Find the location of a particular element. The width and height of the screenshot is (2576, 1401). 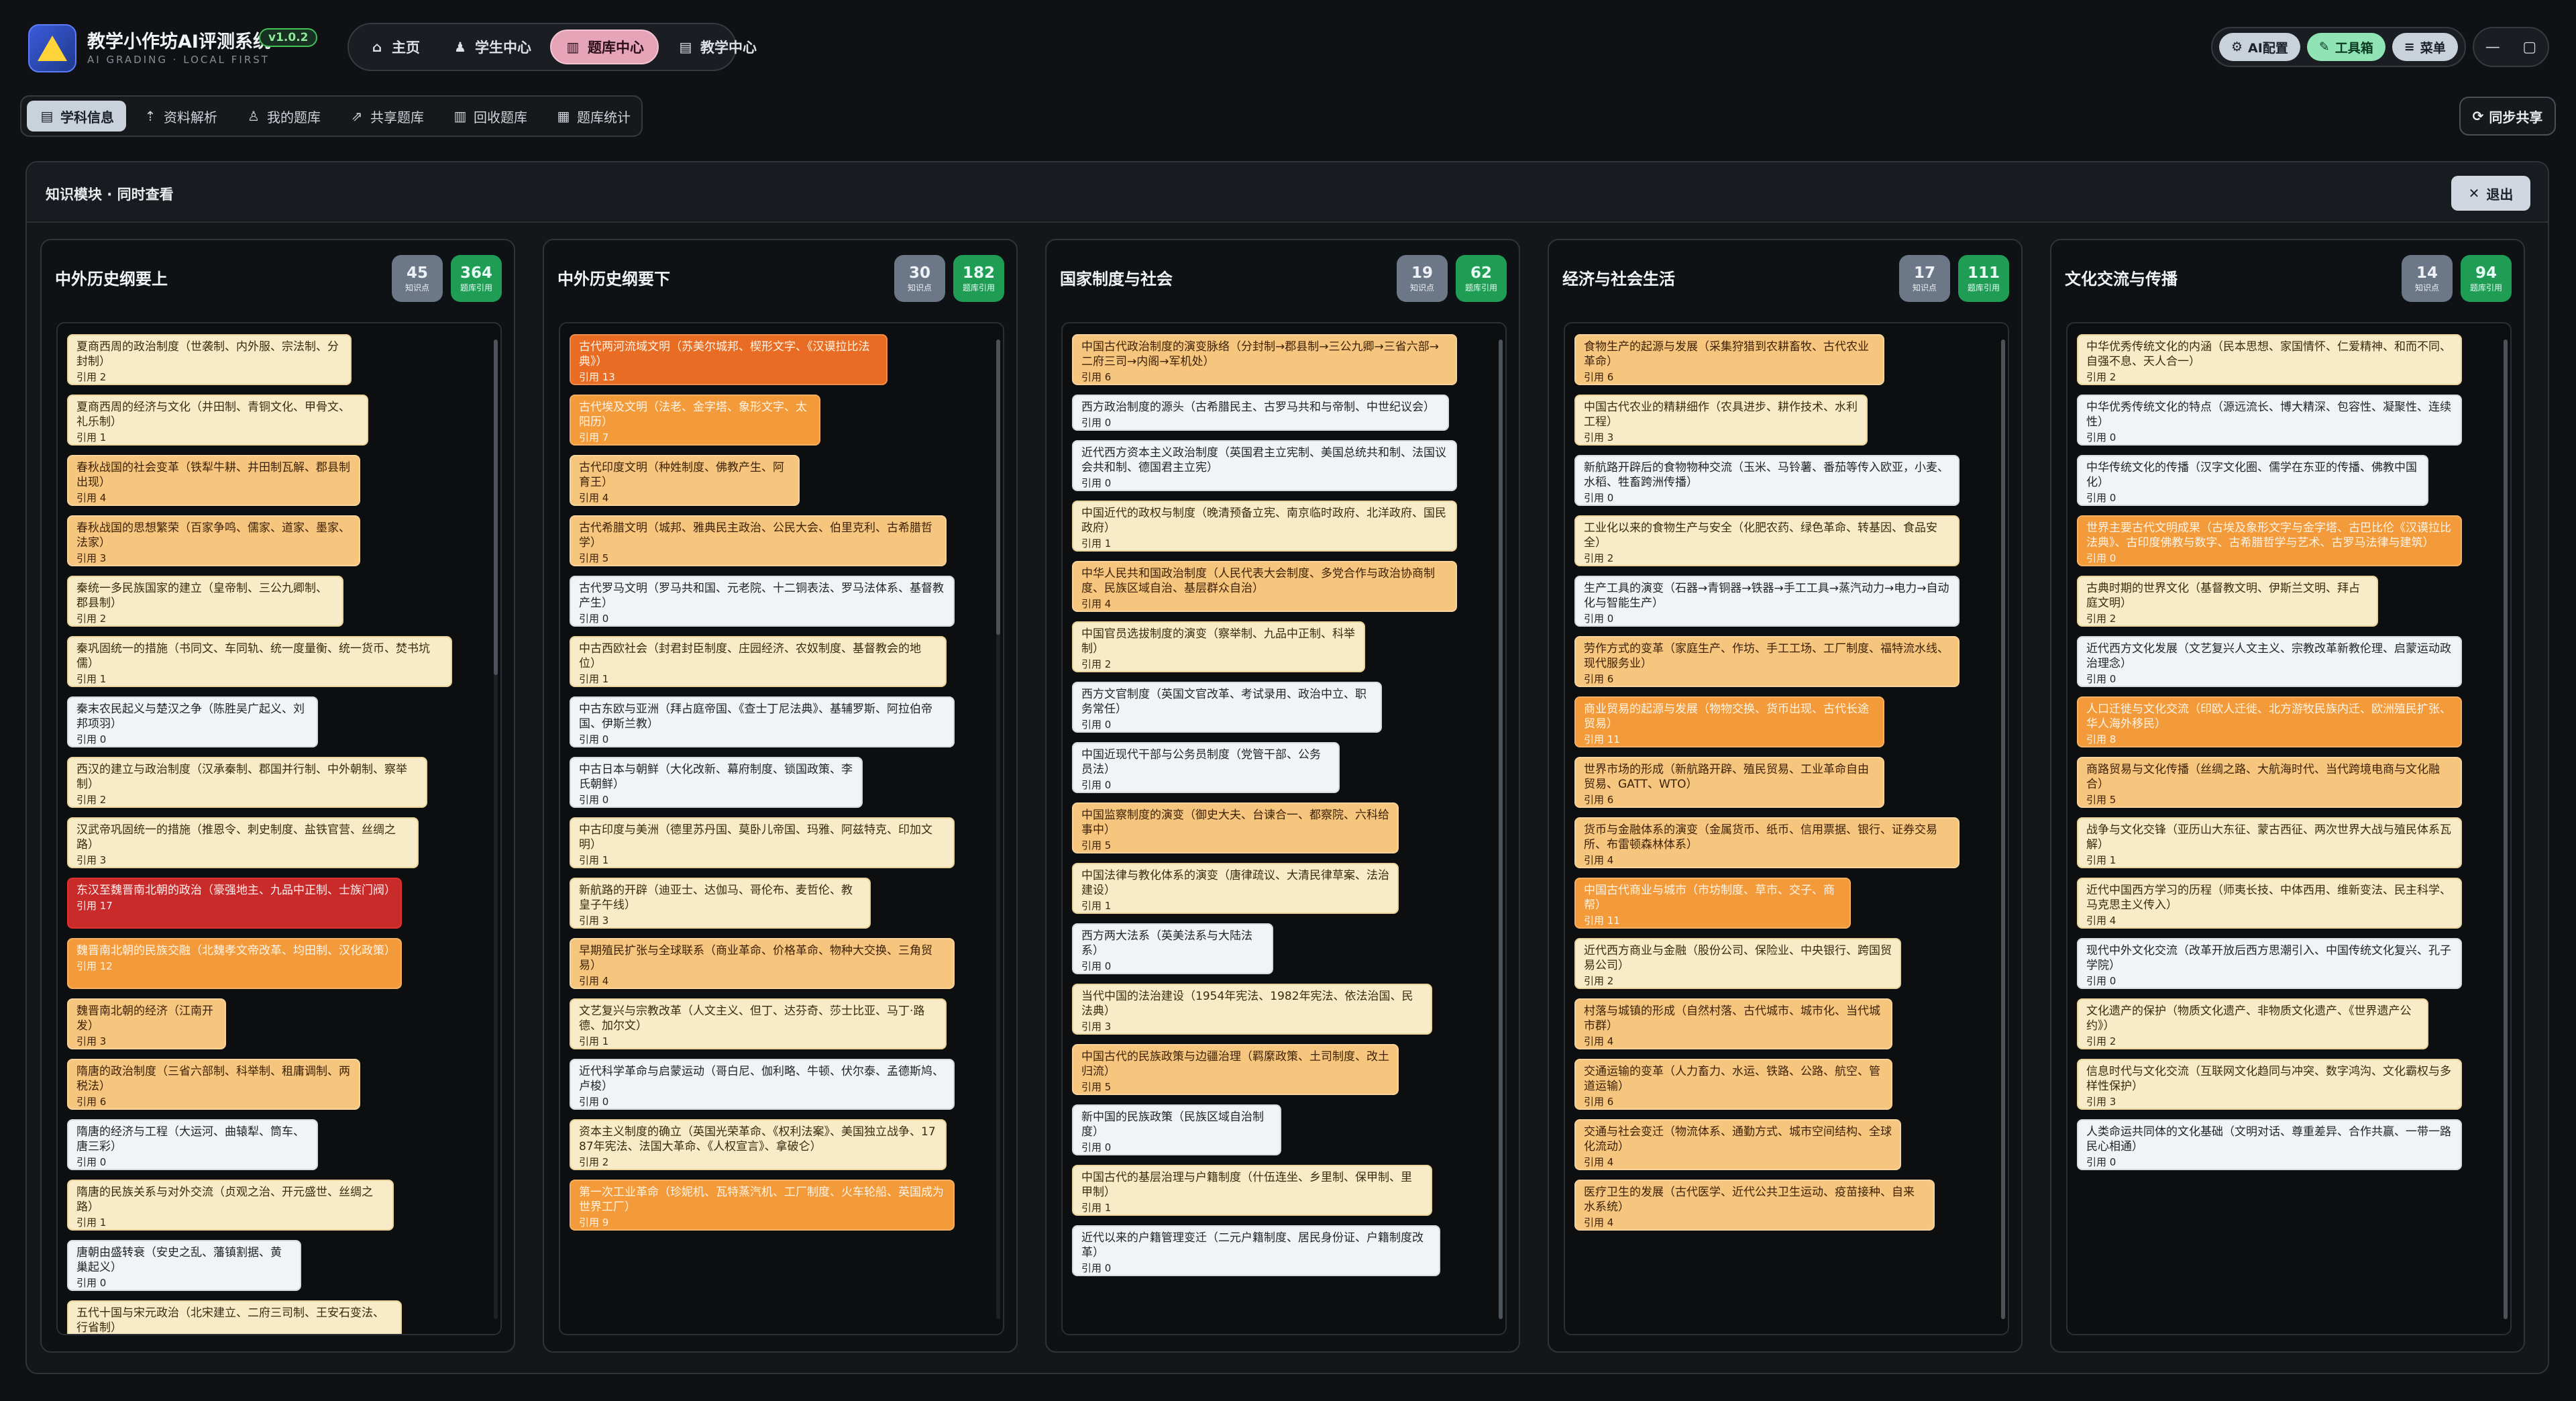

knowledge-item: 古代印度文明（种姓制度、佛教产生、阿育王） 引用 4 is located at coordinates (685, 480).